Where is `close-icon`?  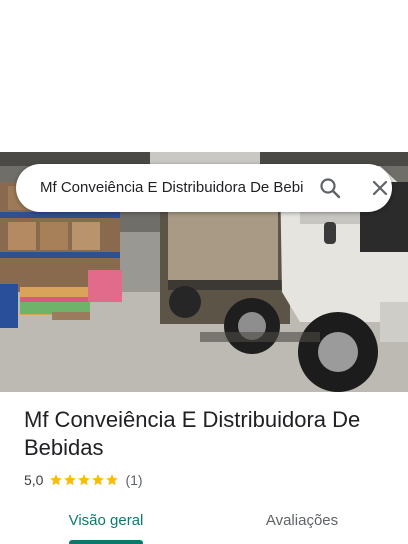
close-icon is located at coordinates (380, 188).